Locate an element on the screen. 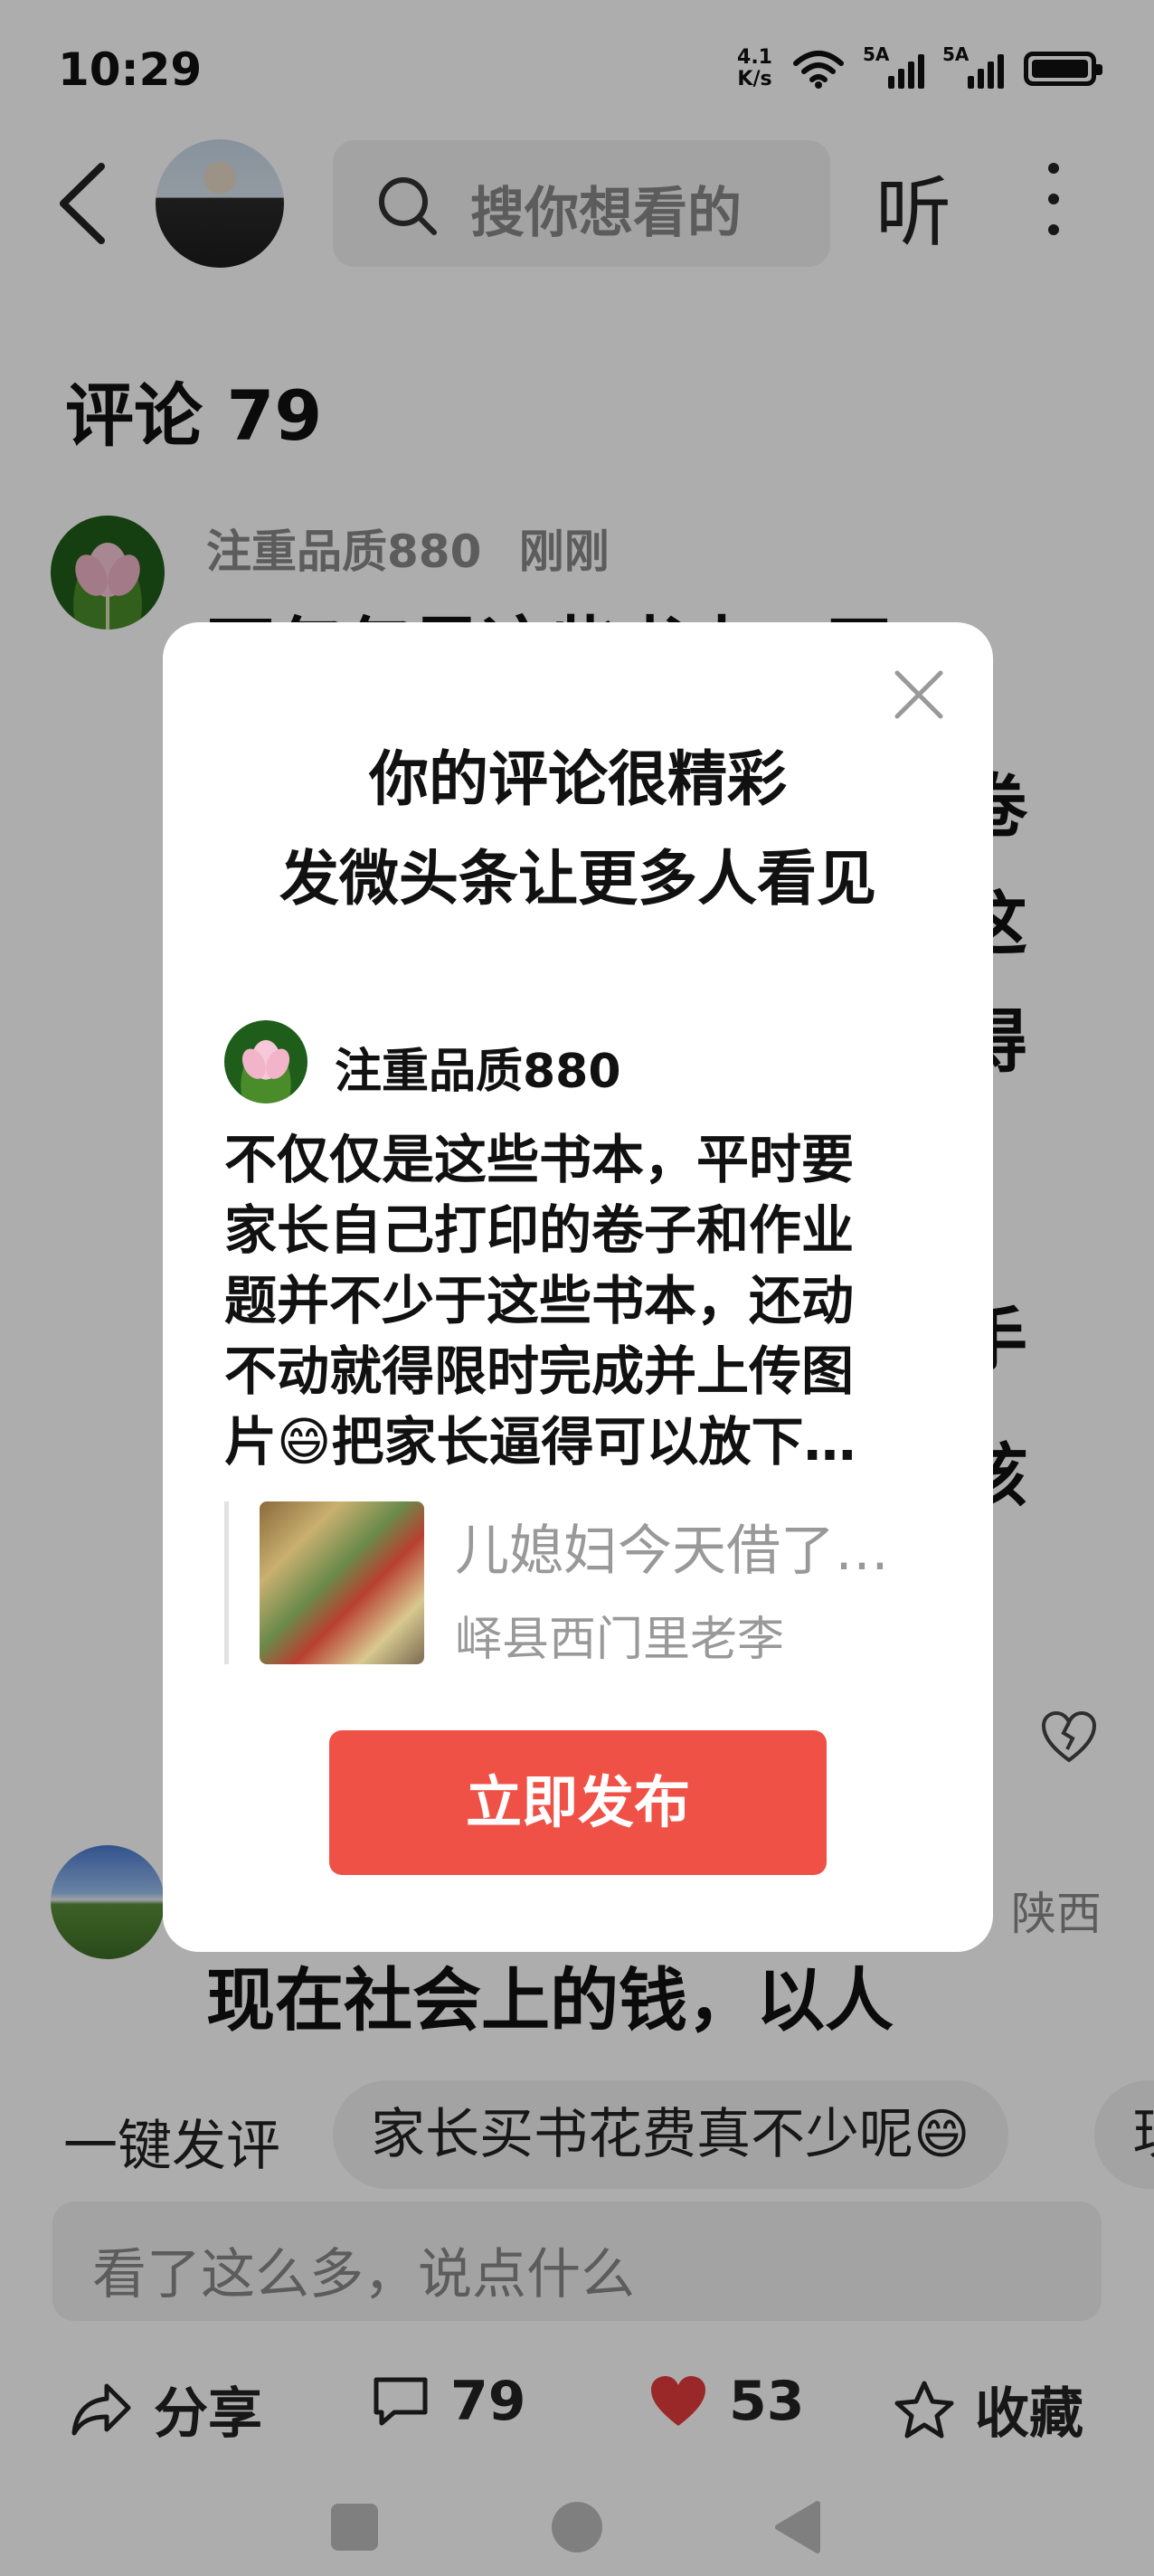 Image resolution: width=1154 pixels, height=2576 pixels. close-icon is located at coordinates (919, 695).